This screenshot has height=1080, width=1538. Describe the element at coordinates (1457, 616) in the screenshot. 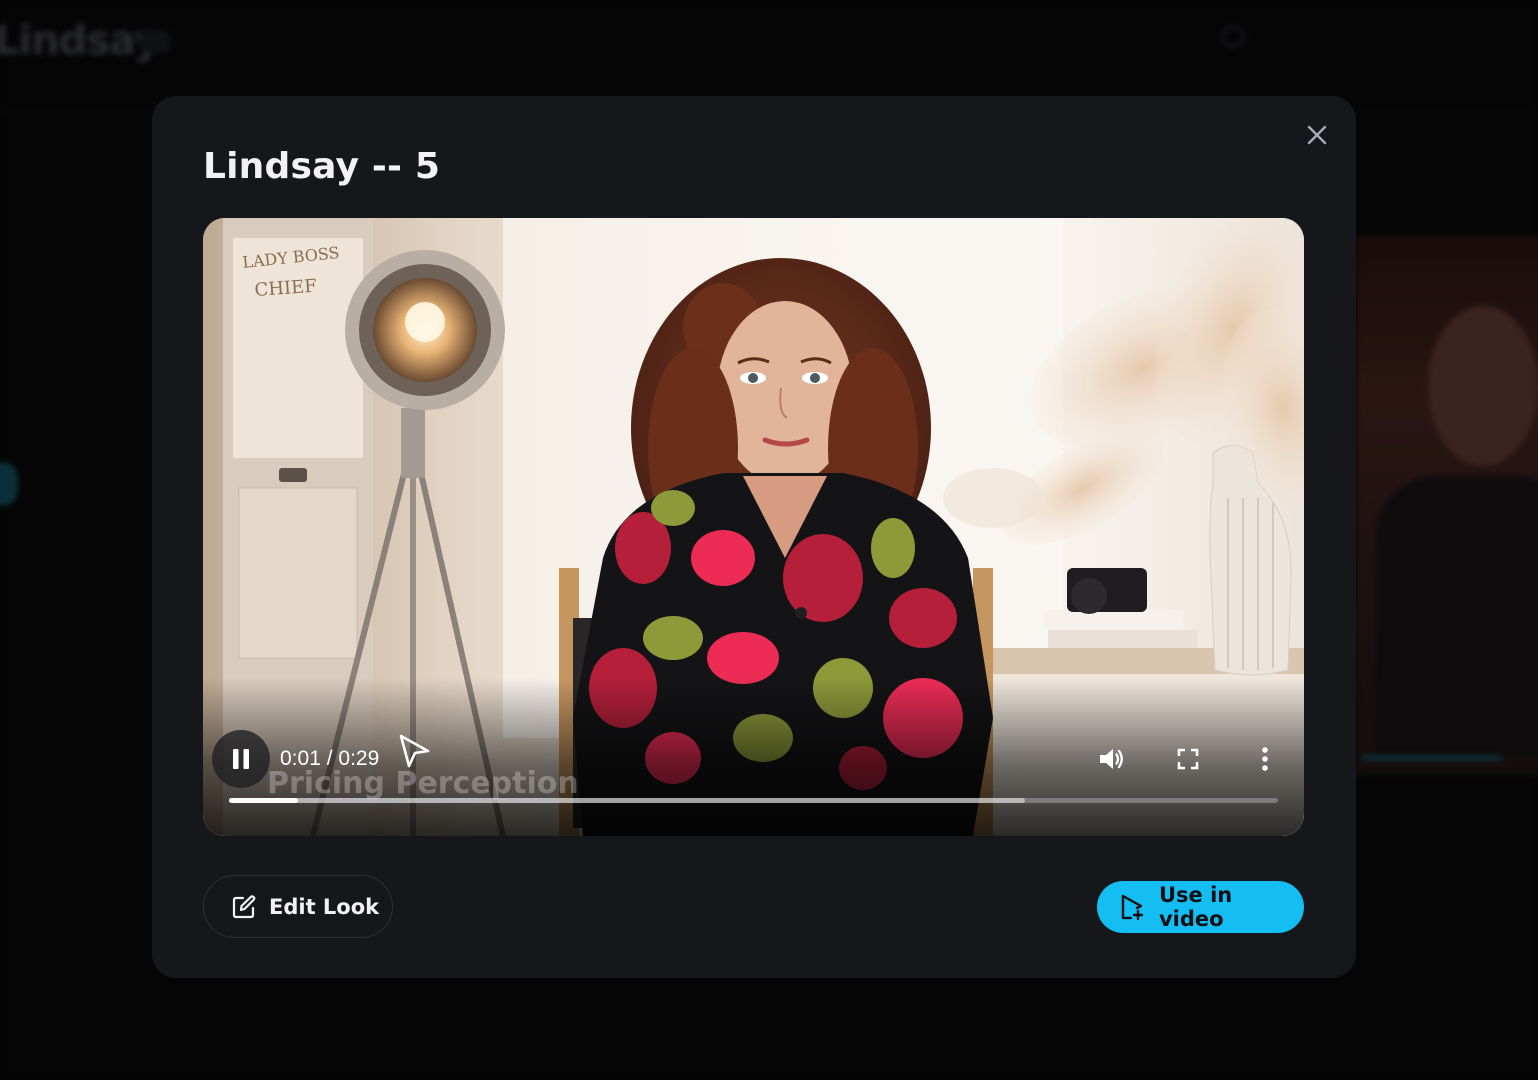

I see `background-card-body` at that location.